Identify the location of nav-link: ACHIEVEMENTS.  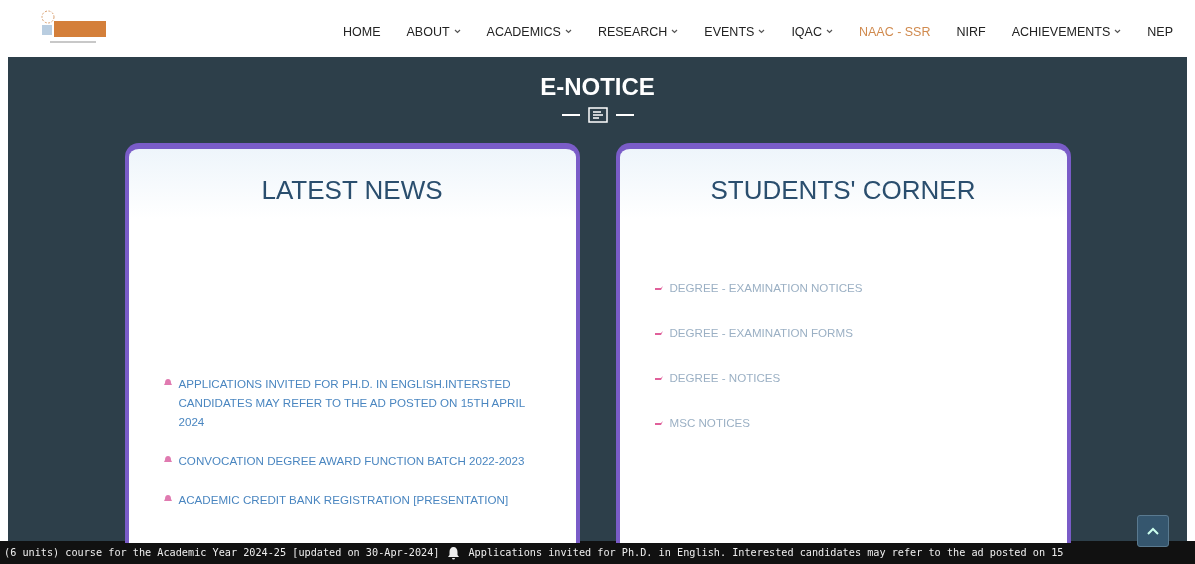
(1066, 31).